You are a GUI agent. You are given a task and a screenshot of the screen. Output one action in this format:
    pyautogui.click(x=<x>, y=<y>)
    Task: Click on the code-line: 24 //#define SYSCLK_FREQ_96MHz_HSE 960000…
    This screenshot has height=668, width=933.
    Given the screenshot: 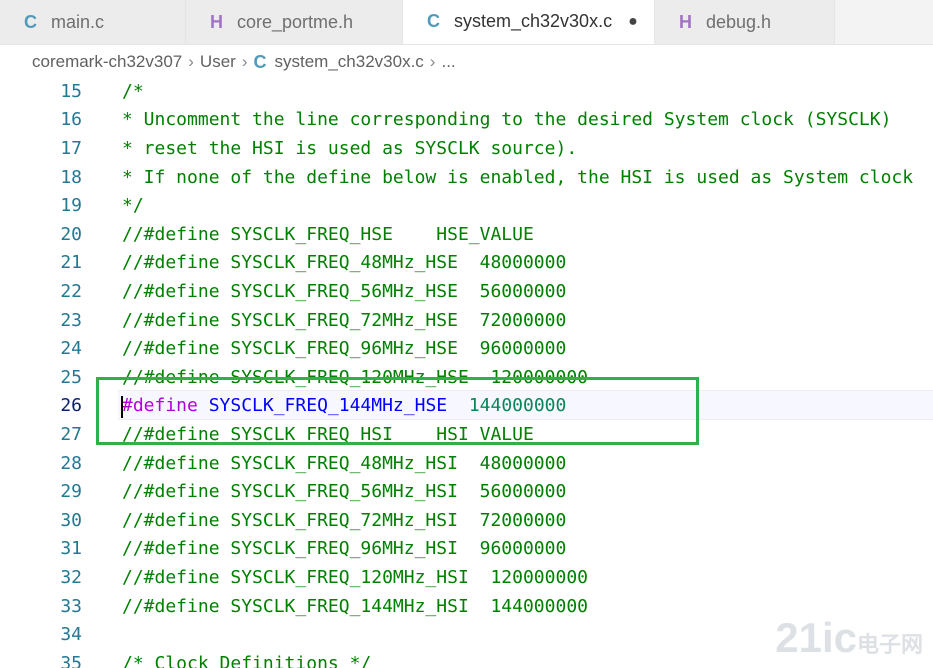 What is the action you would take?
    pyautogui.click(x=466, y=348)
    